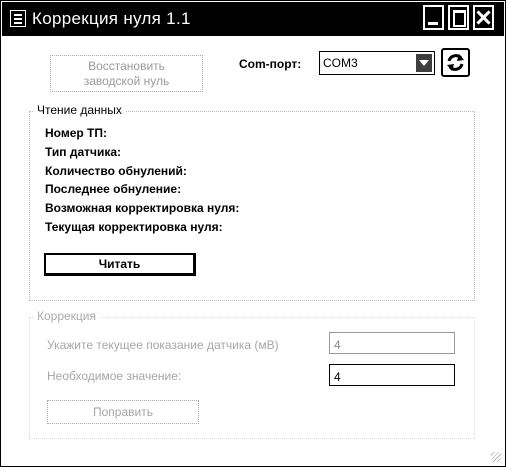 The height and width of the screenshot is (467, 506). What do you see at coordinates (458, 17) in the screenshot?
I see `maximize-button` at bounding box center [458, 17].